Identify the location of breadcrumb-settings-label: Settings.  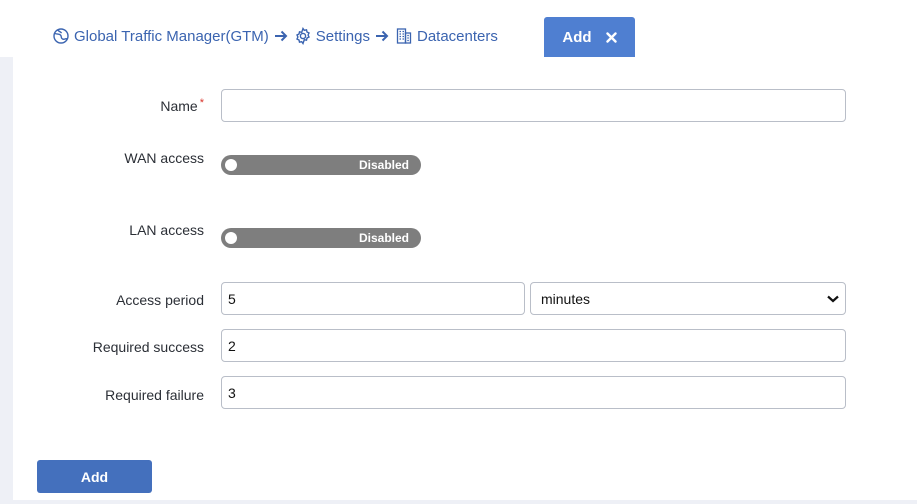
(342, 36).